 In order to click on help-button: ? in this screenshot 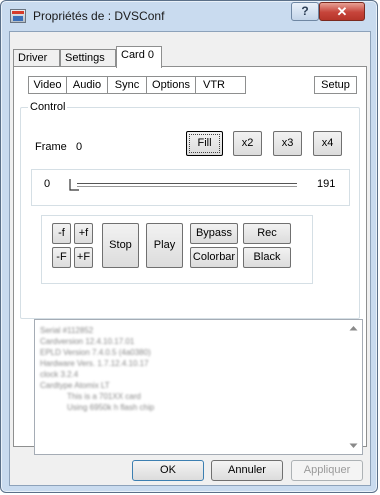, I will do `click(305, 11)`.